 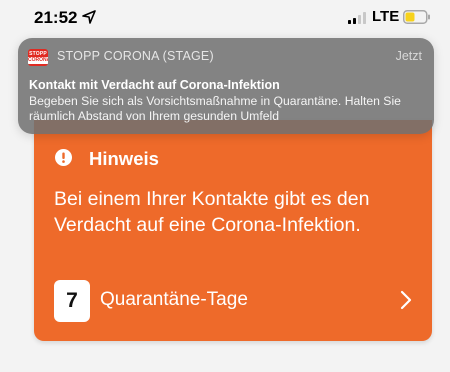 What do you see at coordinates (63, 157) in the screenshot?
I see `info-exclamation-icon` at bounding box center [63, 157].